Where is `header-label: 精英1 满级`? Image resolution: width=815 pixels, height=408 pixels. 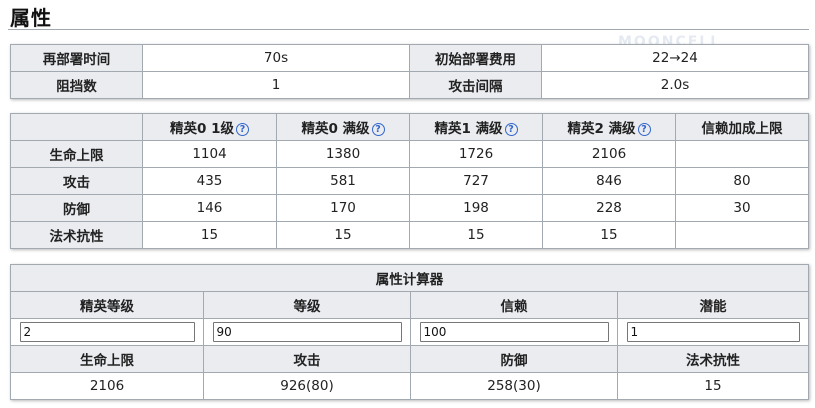 header-label: 精英1 满级 is located at coordinates (468, 129).